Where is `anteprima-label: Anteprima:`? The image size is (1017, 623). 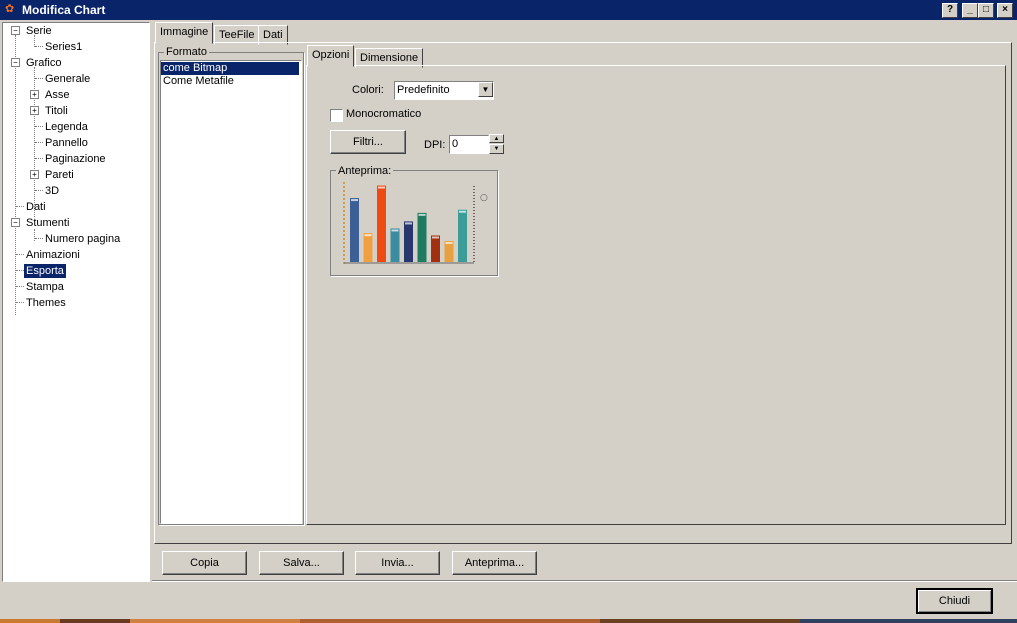 anteprima-label: Anteprima: is located at coordinates (365, 171).